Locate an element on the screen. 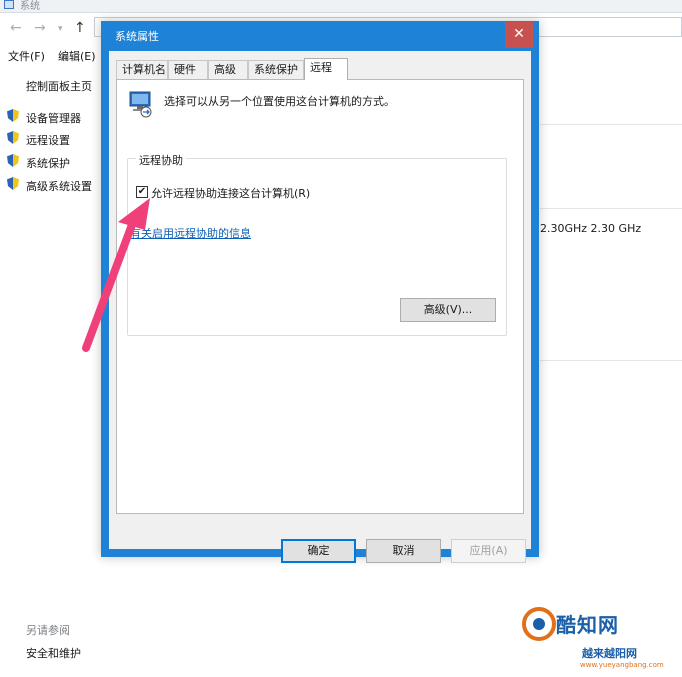  close-icon: ✕ is located at coordinates (519, 34).